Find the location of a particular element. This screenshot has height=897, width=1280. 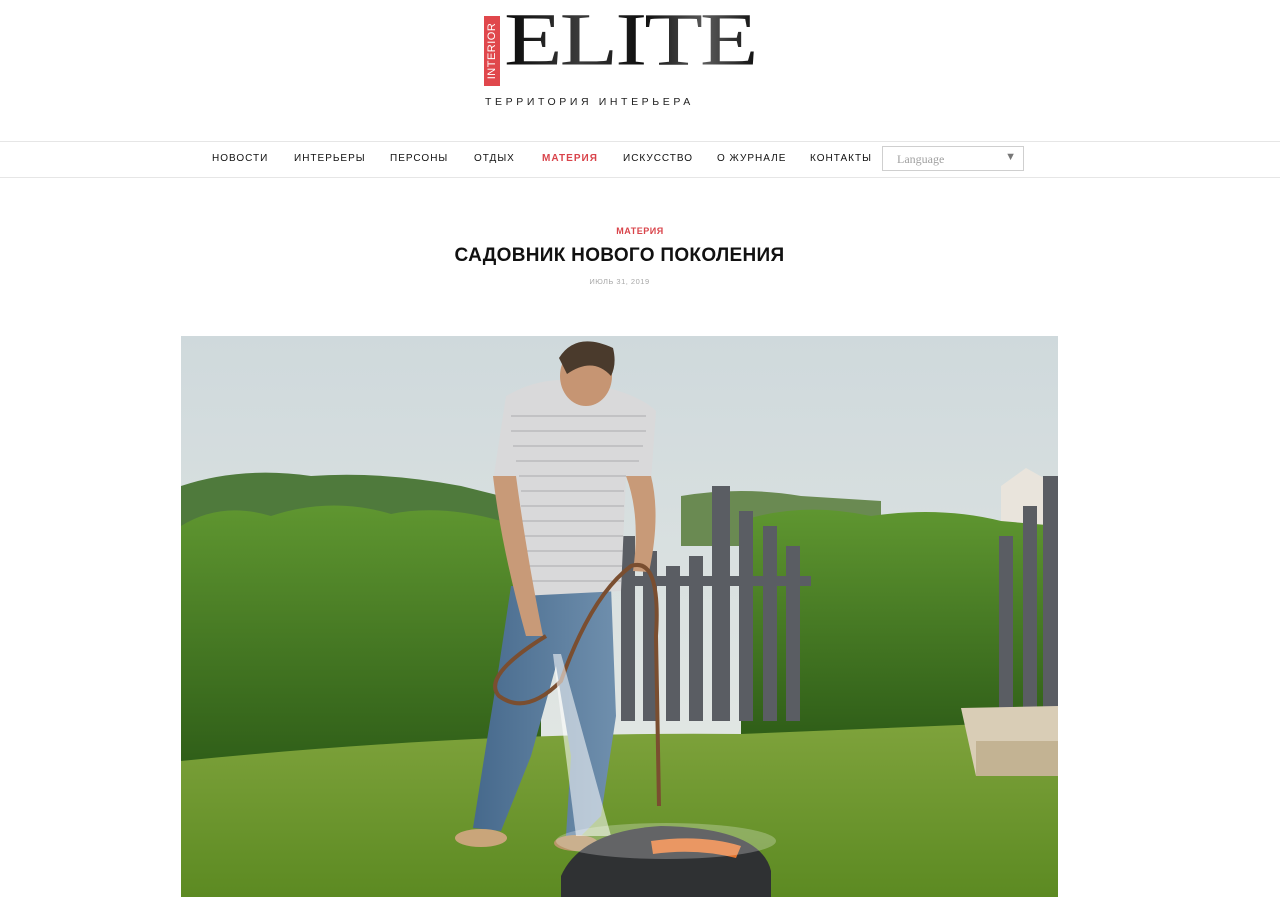

site-logo: INTERIOR ELITE ТЕРРИТОРИЯ ИНТЕРЬЕРА is located at coordinates (621, 56).